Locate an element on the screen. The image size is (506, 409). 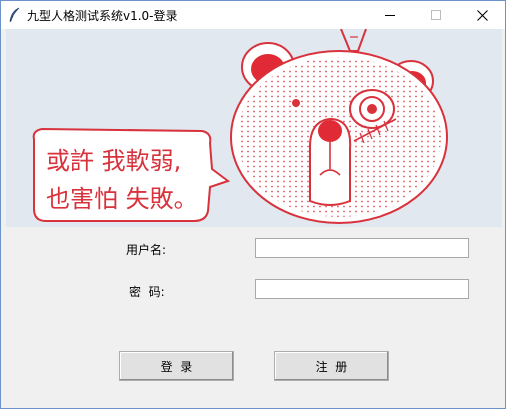
minimize-icon is located at coordinates (390, 15).